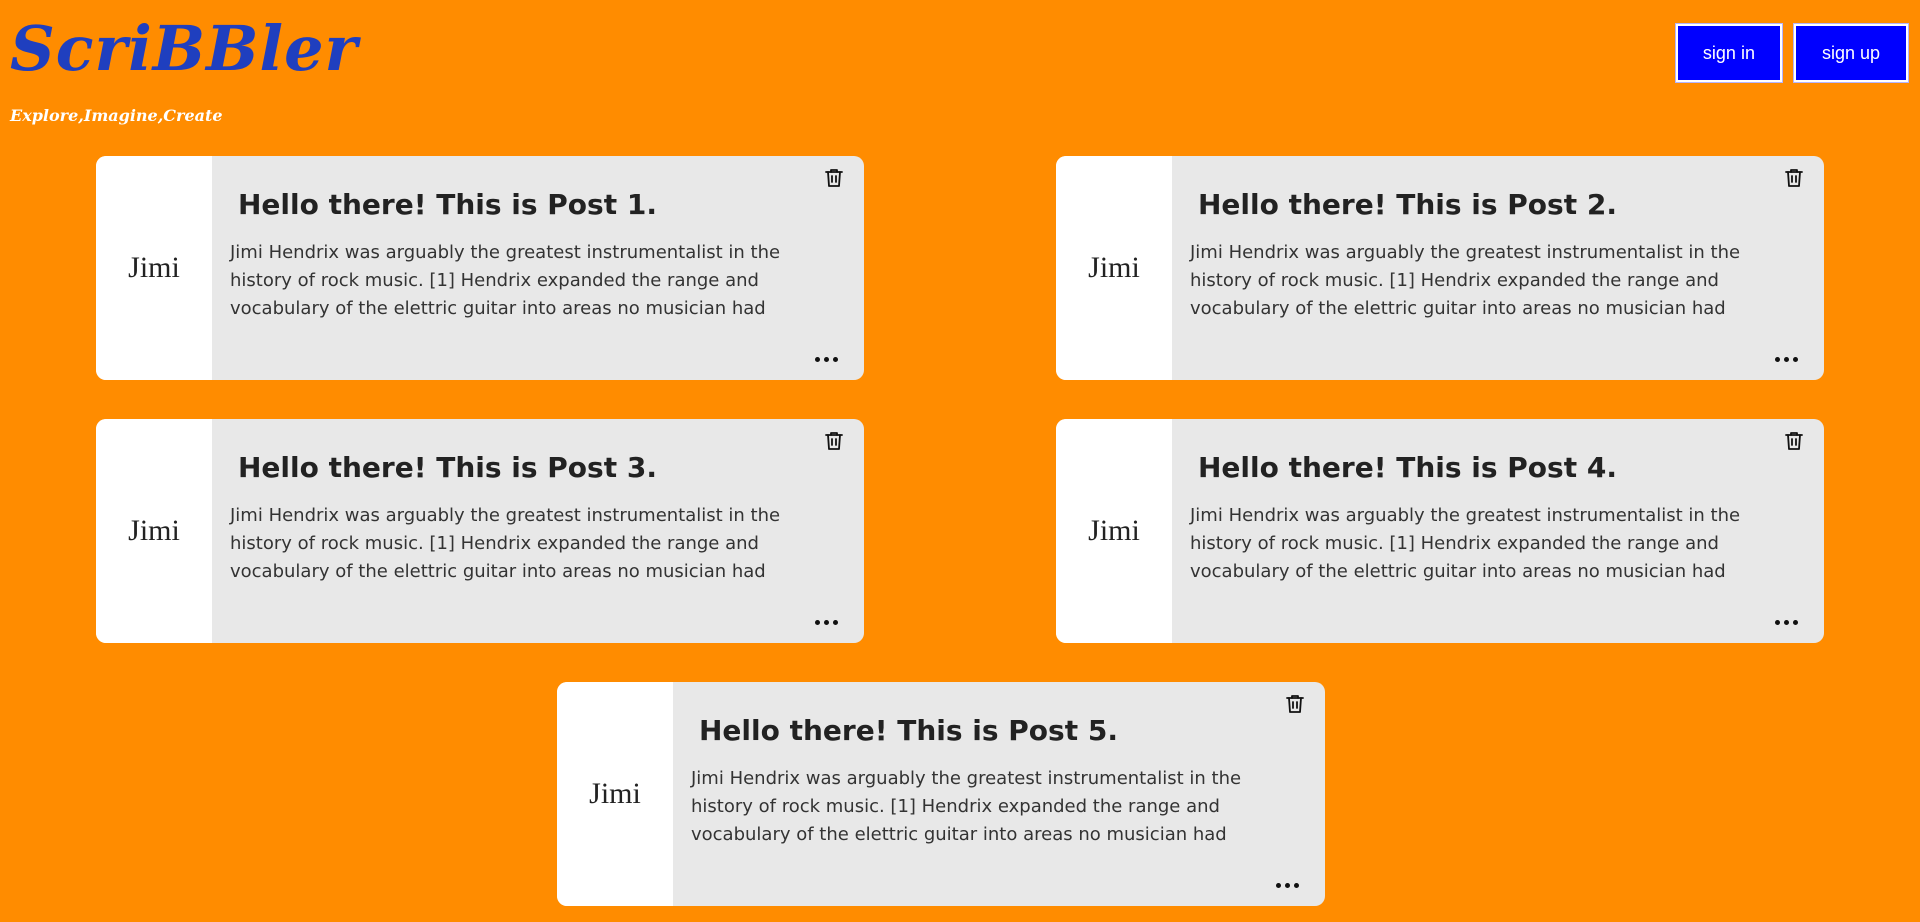 The image size is (1920, 922). What do you see at coordinates (1407, 204) in the screenshot?
I see `post-title: Hello there! This is Post 2.` at bounding box center [1407, 204].